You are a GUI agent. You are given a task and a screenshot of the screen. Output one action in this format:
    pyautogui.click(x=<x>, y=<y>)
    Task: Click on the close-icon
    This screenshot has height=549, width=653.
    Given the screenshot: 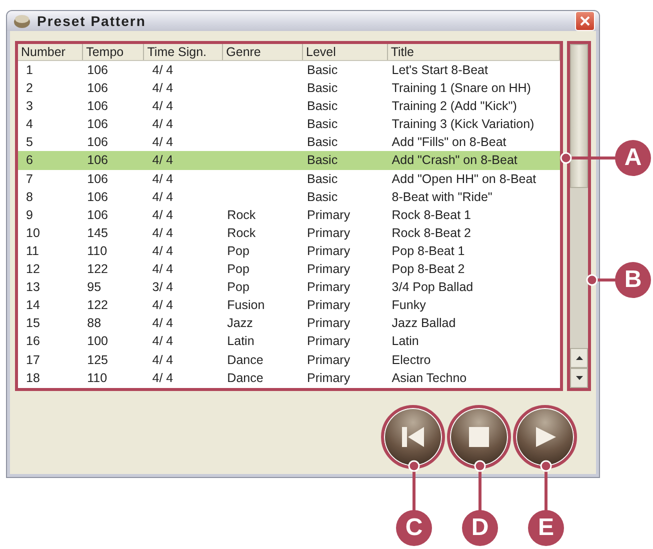 What is the action you would take?
    pyautogui.click(x=585, y=21)
    